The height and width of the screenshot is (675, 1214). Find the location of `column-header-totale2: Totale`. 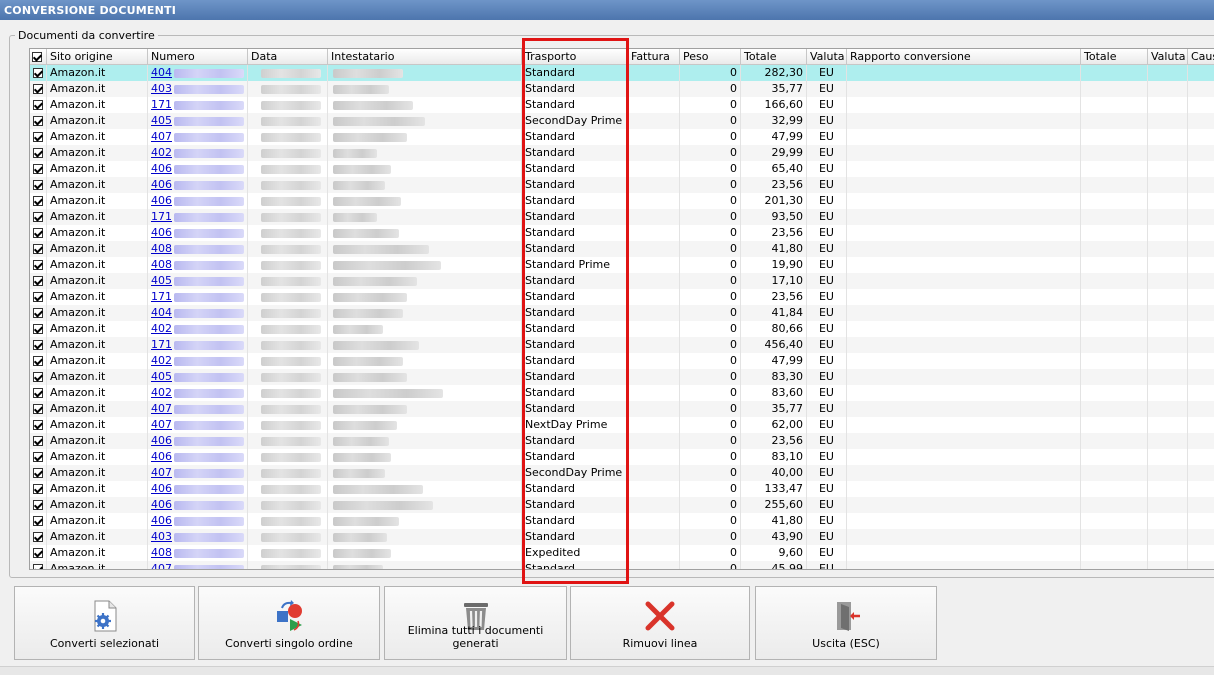

column-header-totale2: Totale is located at coordinates (1114, 57).